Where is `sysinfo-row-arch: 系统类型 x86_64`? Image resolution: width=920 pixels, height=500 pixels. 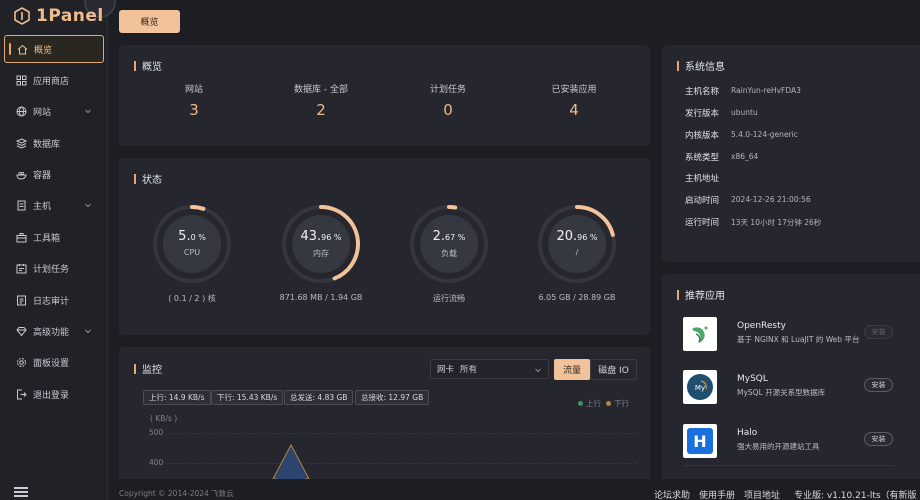
sysinfo-row-arch: 系统类型 x86_64 is located at coordinates (722, 157).